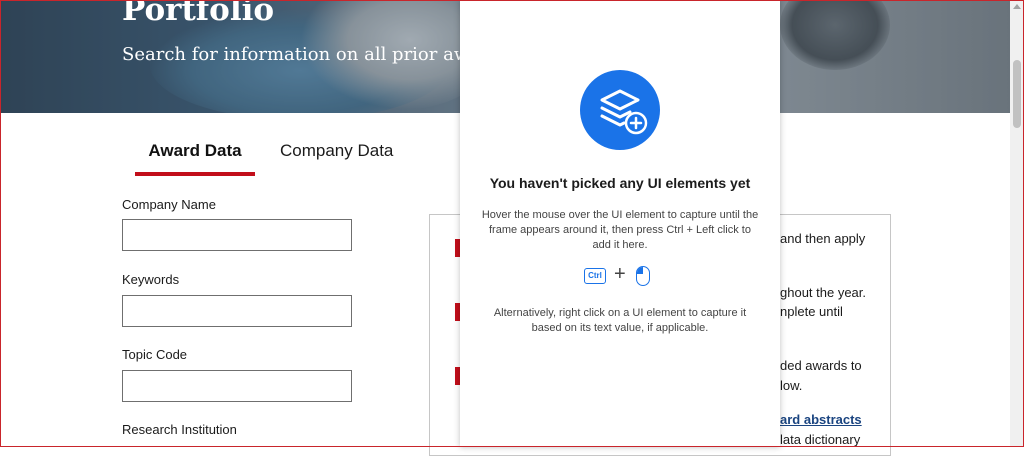 Image resolution: width=1024 pixels, height=456 pixels. Describe the element at coordinates (237, 386) in the screenshot. I see `topic-code-input` at that location.